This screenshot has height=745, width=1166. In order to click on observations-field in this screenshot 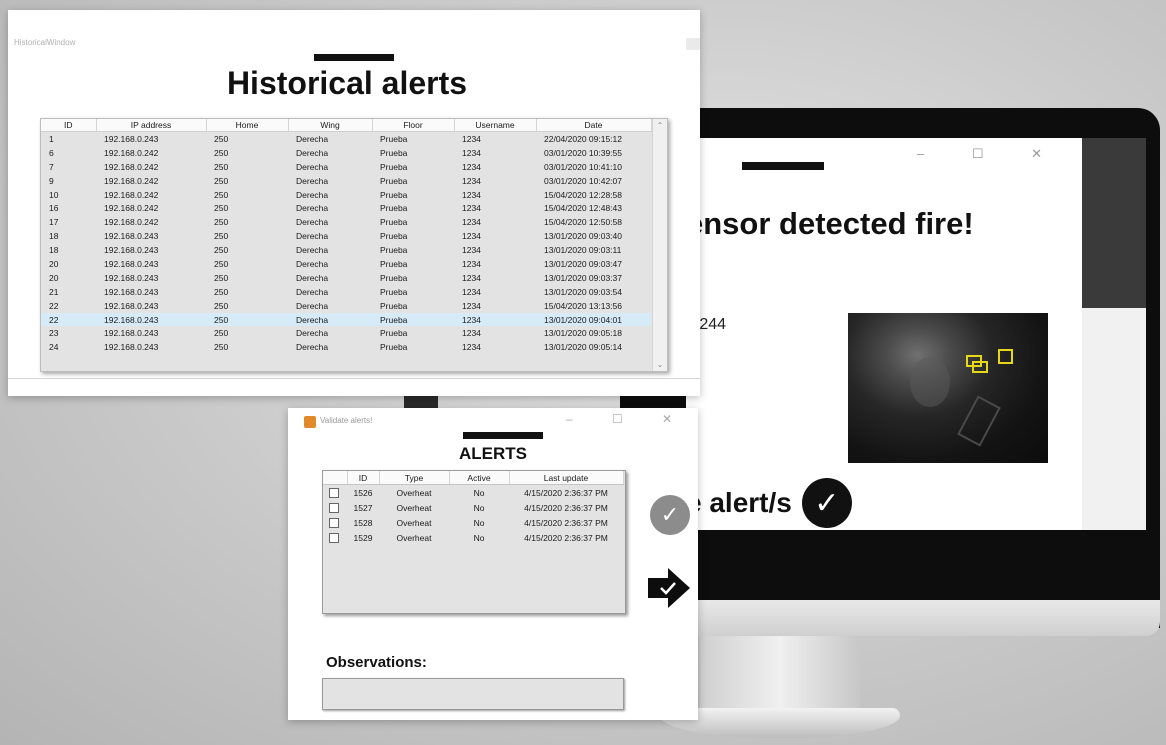, I will do `click(473, 694)`.